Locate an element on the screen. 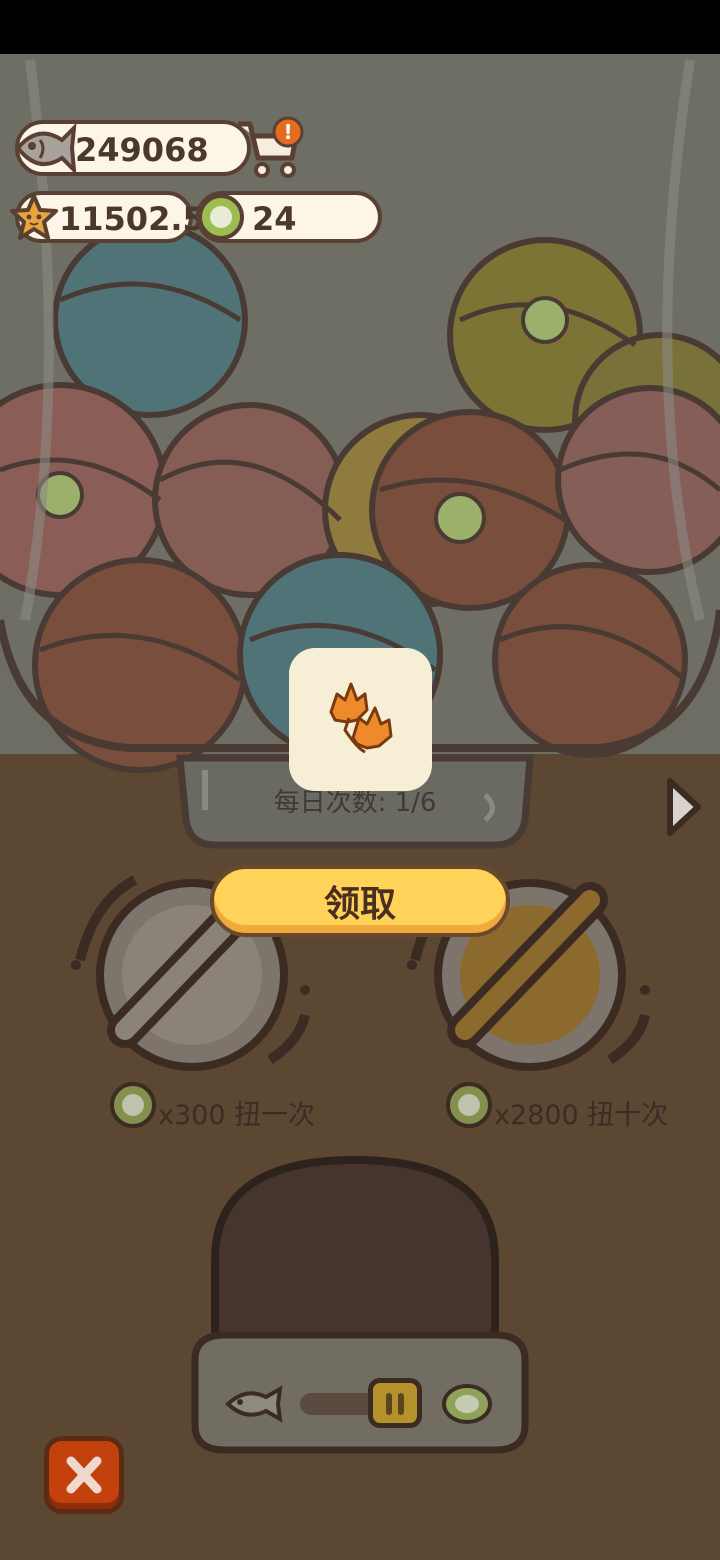  status-bar is located at coordinates (360, 27).